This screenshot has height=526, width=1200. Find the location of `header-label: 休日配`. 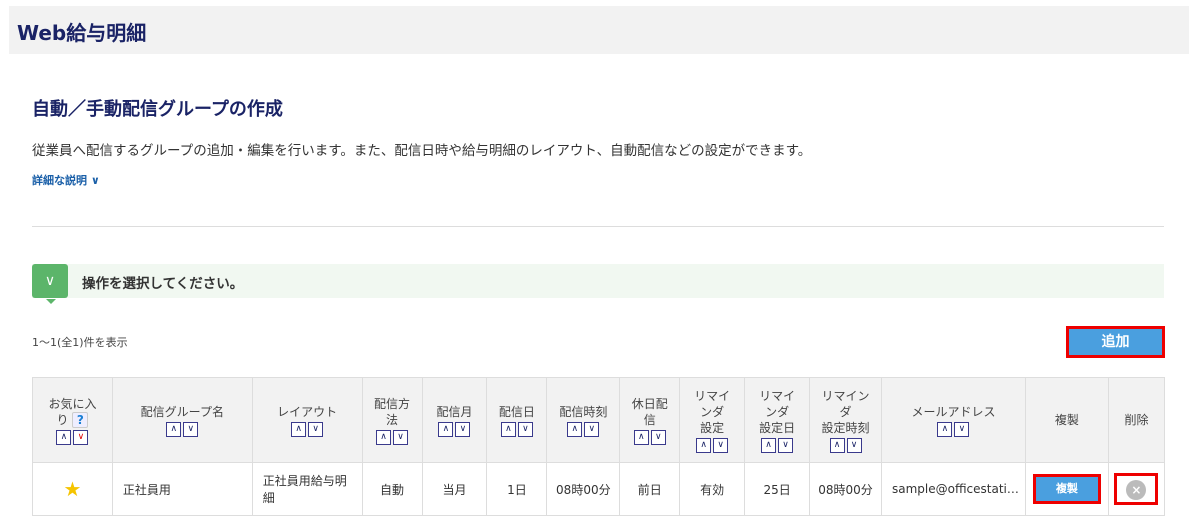

header-label: 休日配 is located at coordinates (649, 403).